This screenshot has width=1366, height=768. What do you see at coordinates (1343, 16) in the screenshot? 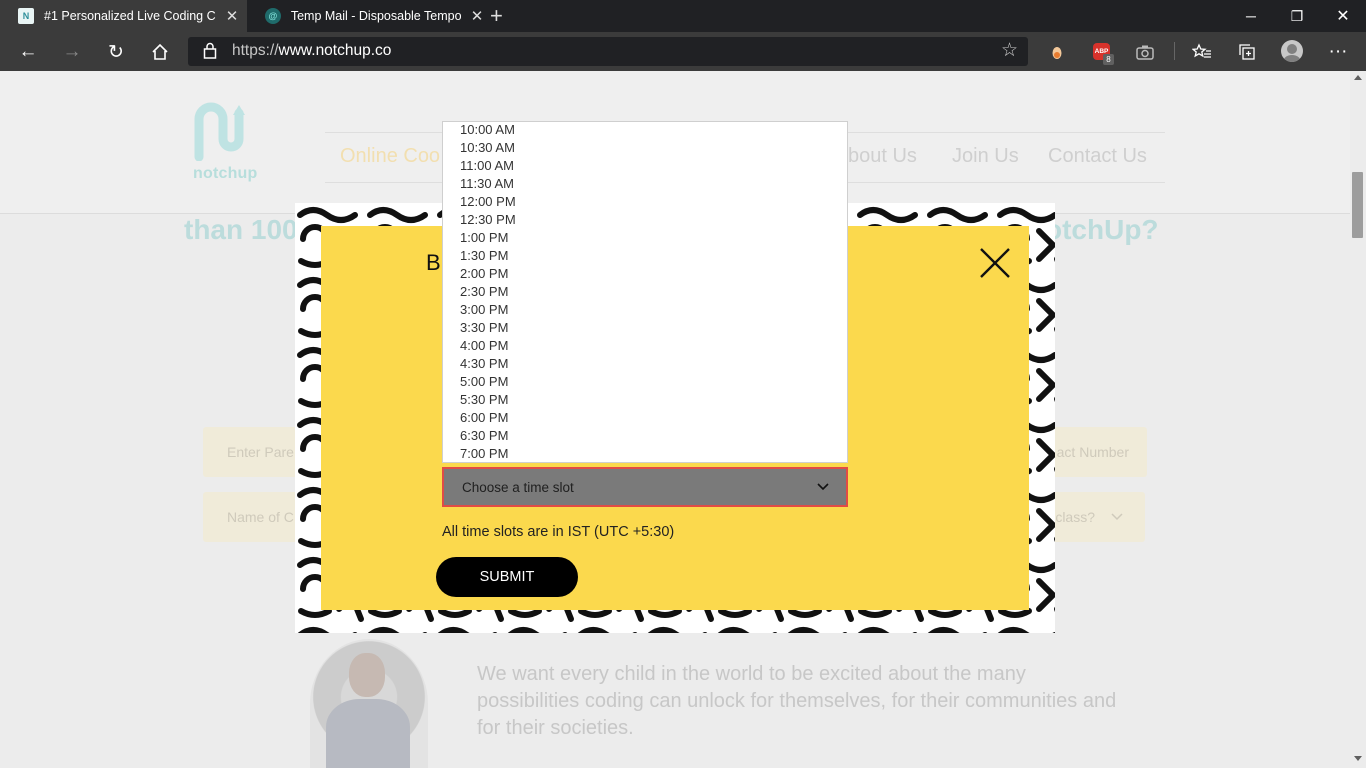
I see `close-window-button: ✕` at bounding box center [1343, 16].